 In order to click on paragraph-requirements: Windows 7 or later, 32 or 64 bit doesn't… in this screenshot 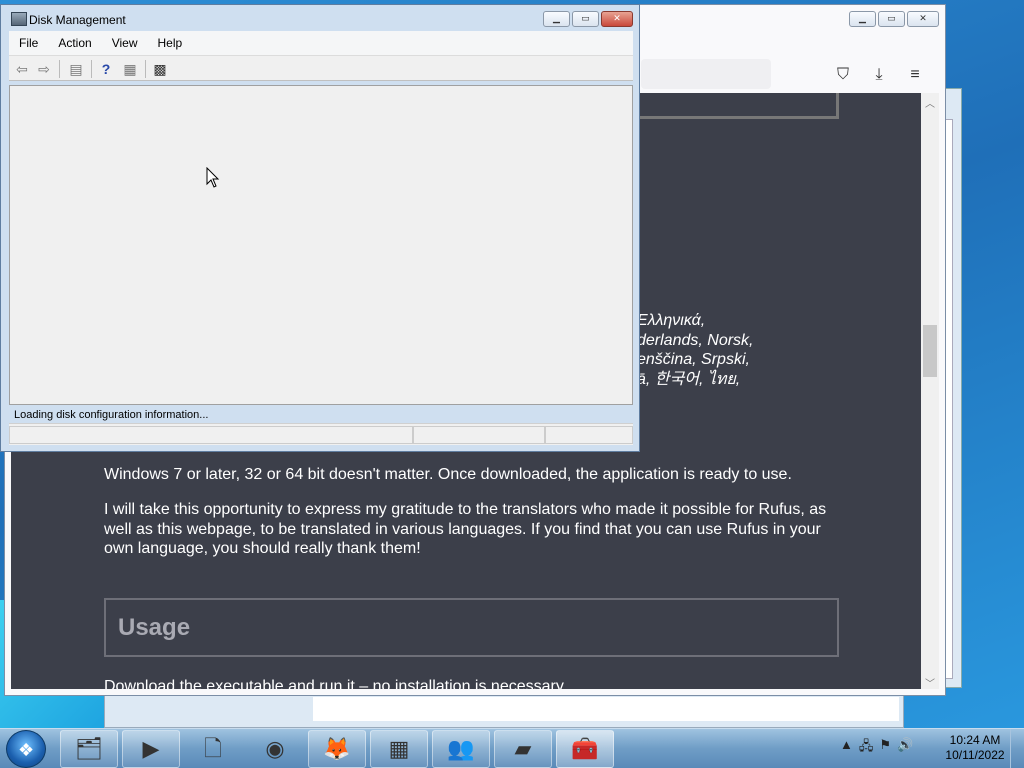, I will do `click(448, 474)`.